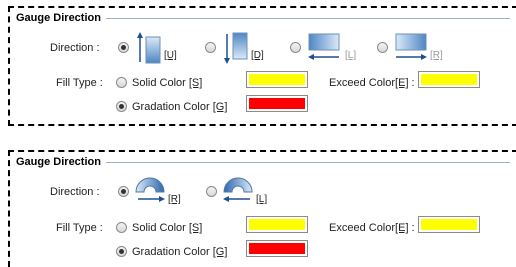 The width and height of the screenshot is (516, 267). Describe the element at coordinates (295, 47) in the screenshot. I see `direction-left-radio` at that location.